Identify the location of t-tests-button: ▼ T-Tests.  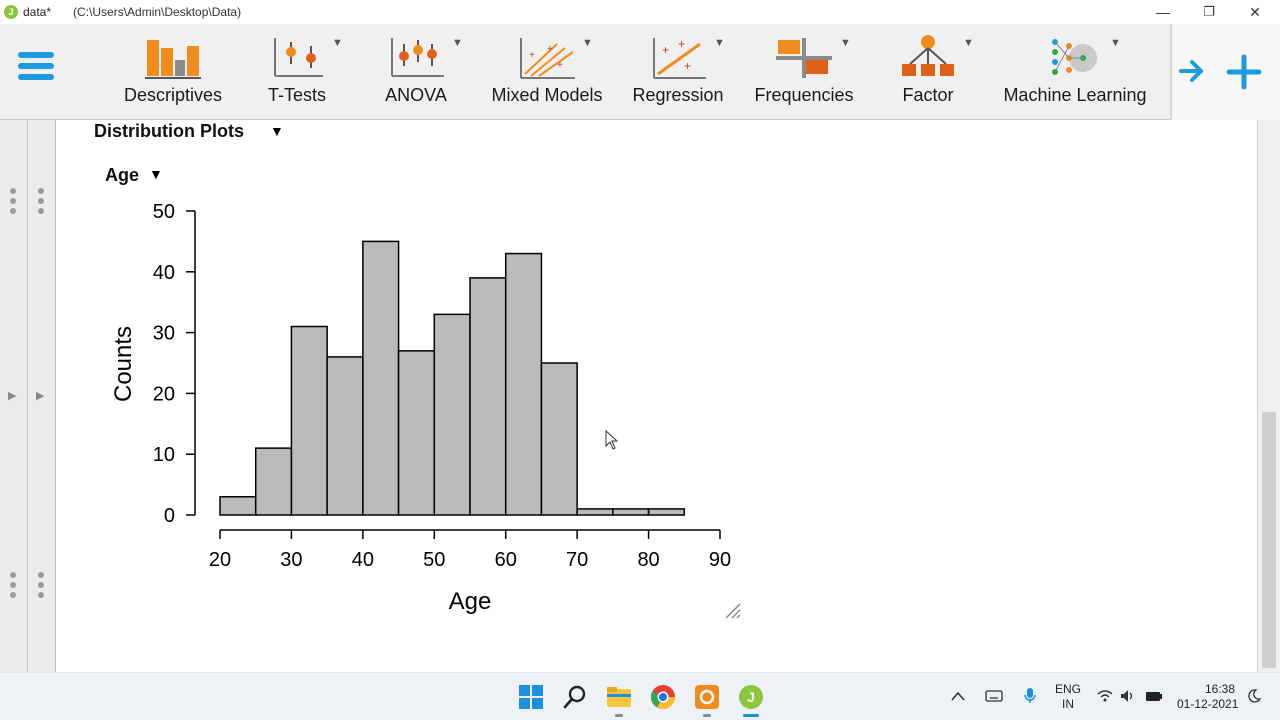
(297, 72).